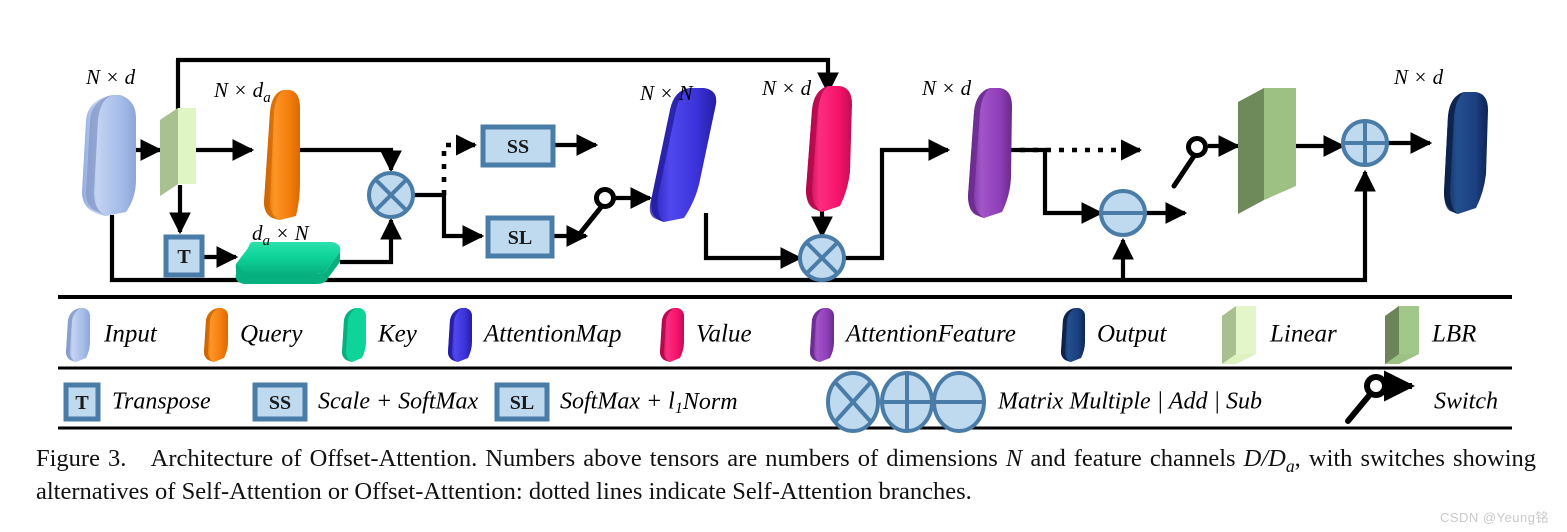  Describe the element at coordinates (1264, 458) in the screenshot. I see `caption-DDa: D/D` at that location.